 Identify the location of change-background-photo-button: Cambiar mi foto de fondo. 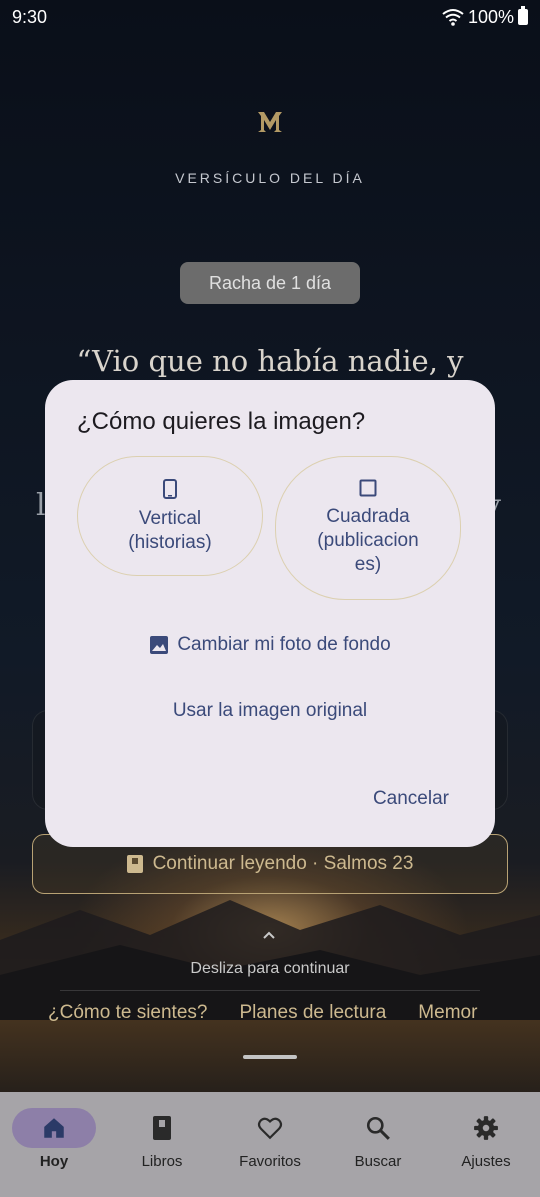
(270, 645).